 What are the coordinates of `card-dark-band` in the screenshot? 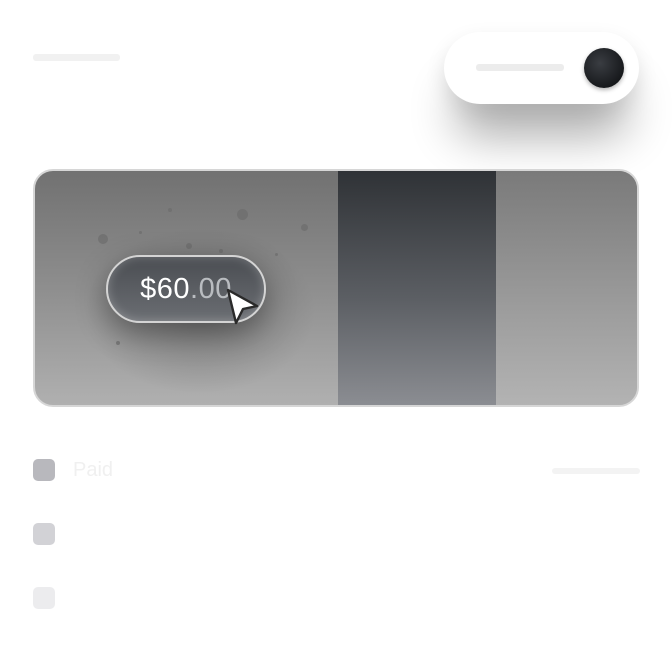 It's located at (417, 288).